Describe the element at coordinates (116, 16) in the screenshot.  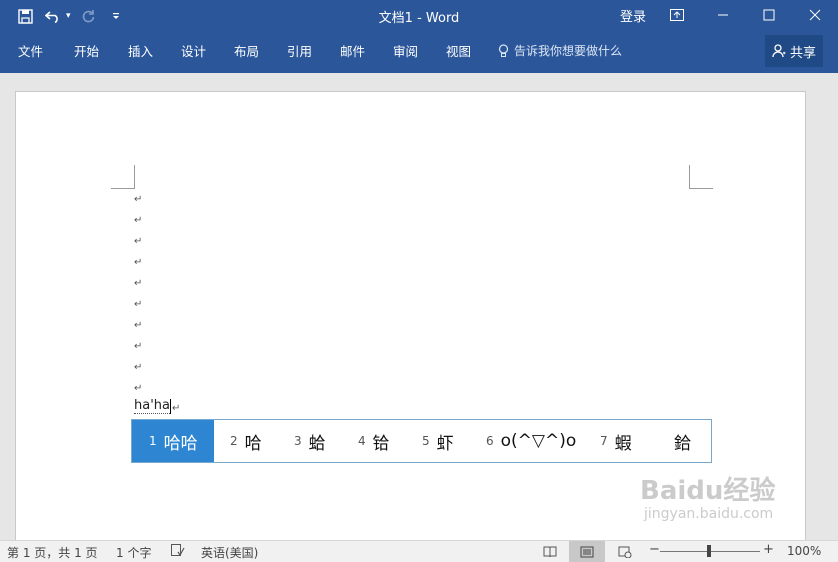
I see `customize-qat-icon` at that location.